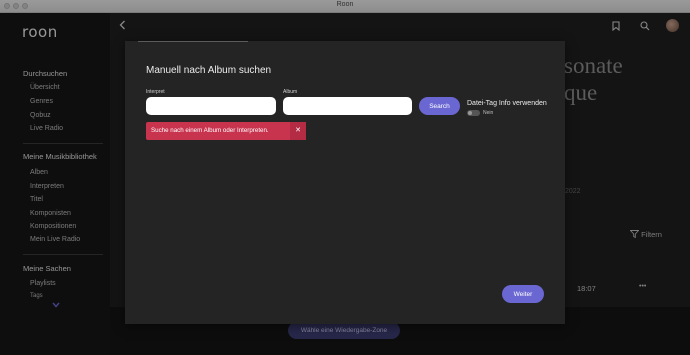  What do you see at coordinates (507, 103) in the screenshot?
I see `tag-info-label: Datei-Tag Info verwenden` at bounding box center [507, 103].